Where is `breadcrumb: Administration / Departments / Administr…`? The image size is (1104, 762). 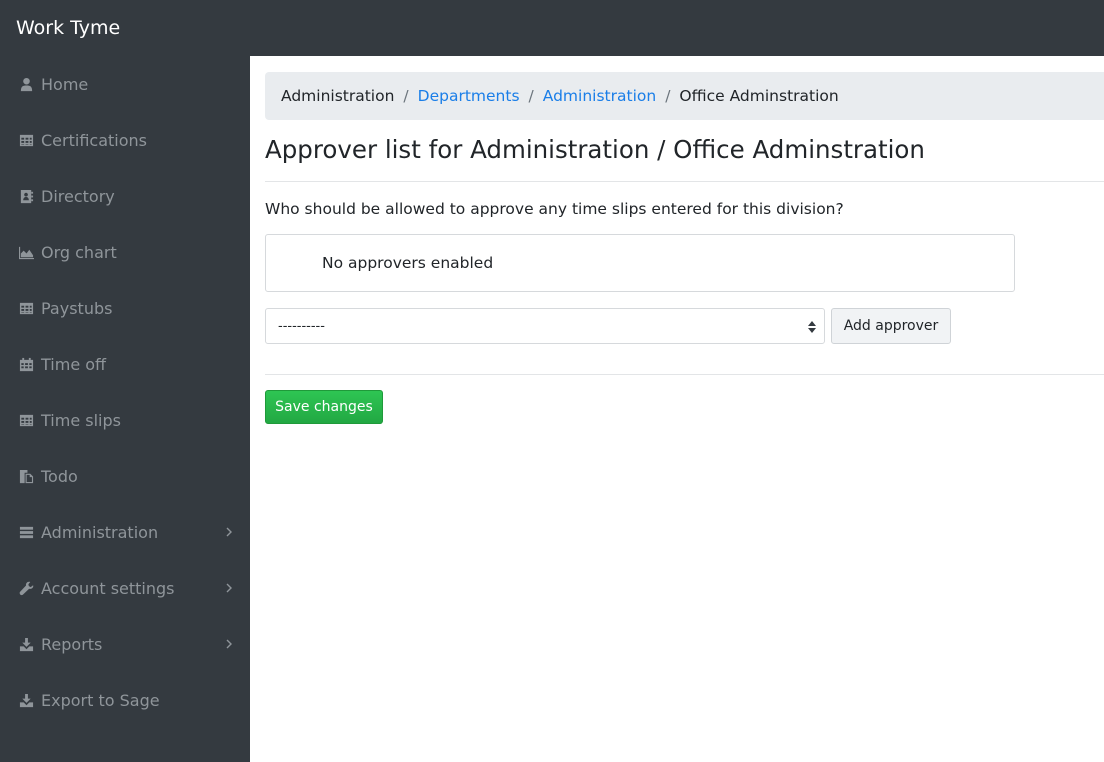 breadcrumb: Administration / Departments / Administr… is located at coordinates (684, 96).